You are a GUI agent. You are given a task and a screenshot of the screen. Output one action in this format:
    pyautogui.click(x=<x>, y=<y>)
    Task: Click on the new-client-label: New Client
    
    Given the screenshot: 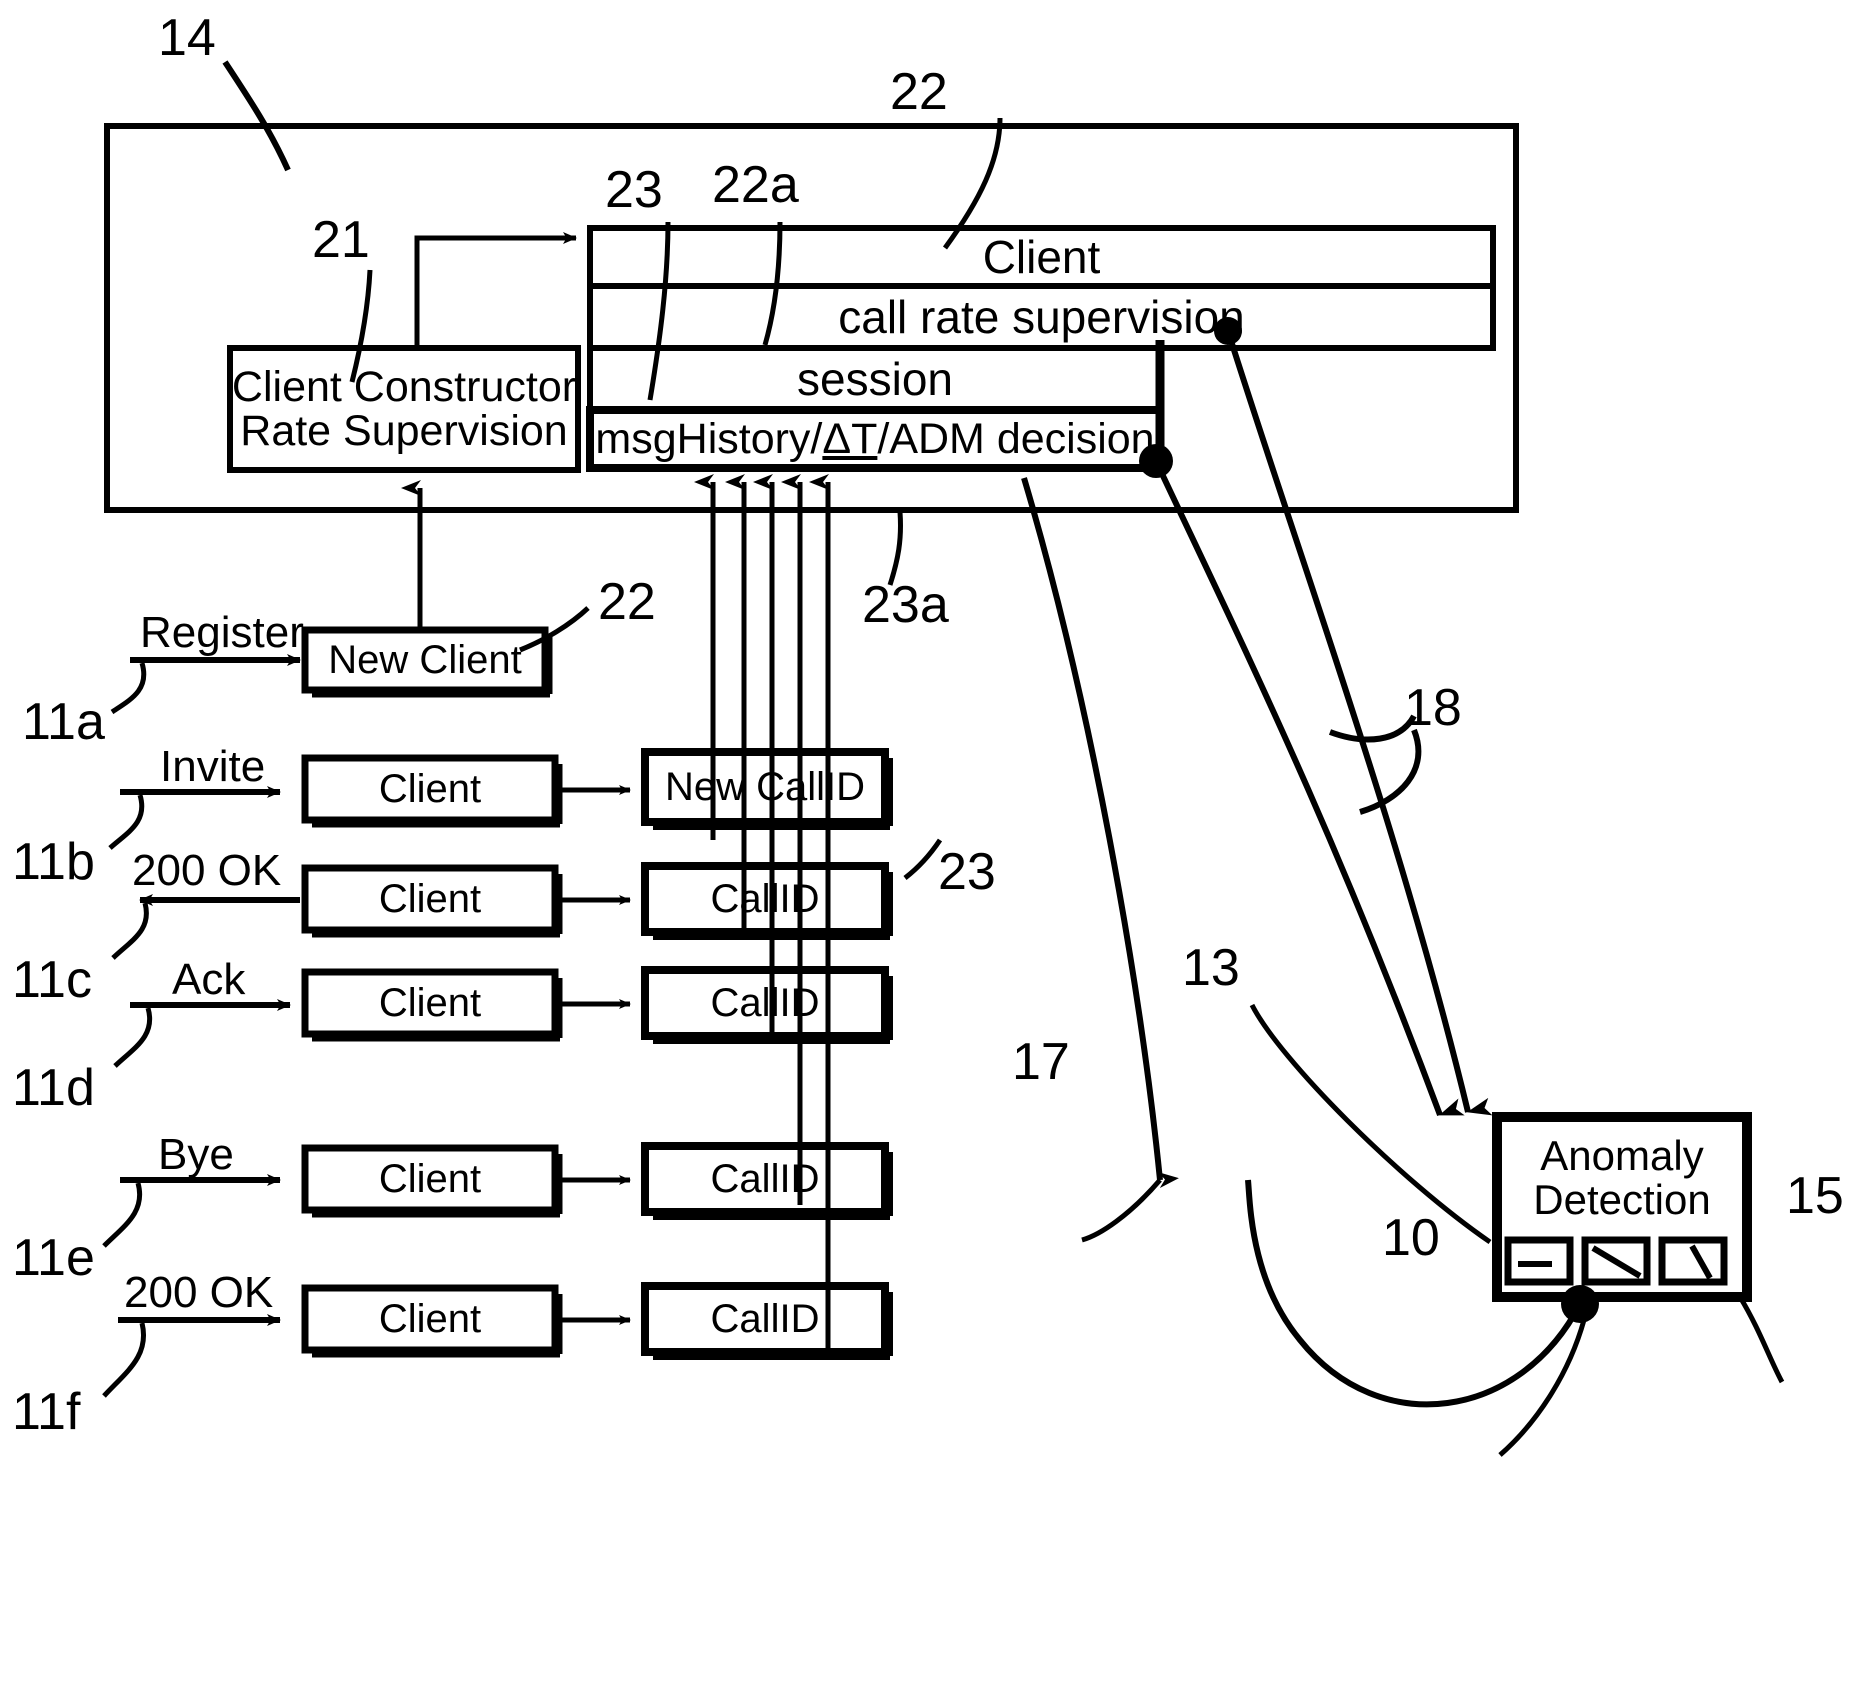 What is the action you would take?
    pyautogui.click(x=425, y=659)
    